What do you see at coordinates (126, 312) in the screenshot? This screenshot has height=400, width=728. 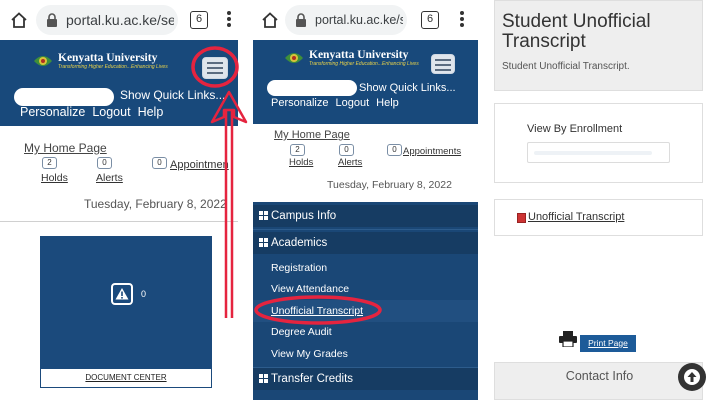 I see `document-center-tile: 0 DOCUMENT CENTER` at bounding box center [126, 312].